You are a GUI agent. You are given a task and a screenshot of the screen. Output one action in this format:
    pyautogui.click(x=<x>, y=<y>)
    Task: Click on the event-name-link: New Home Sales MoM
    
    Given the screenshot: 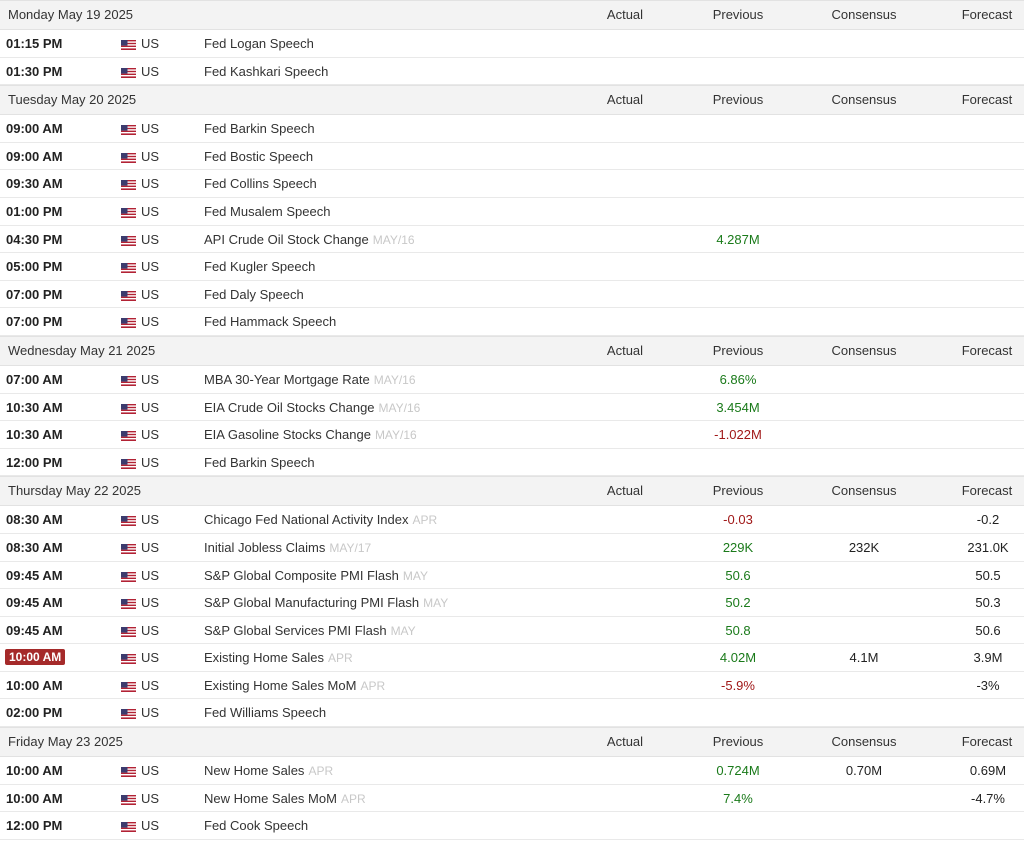 What is the action you would take?
    pyautogui.click(x=270, y=798)
    